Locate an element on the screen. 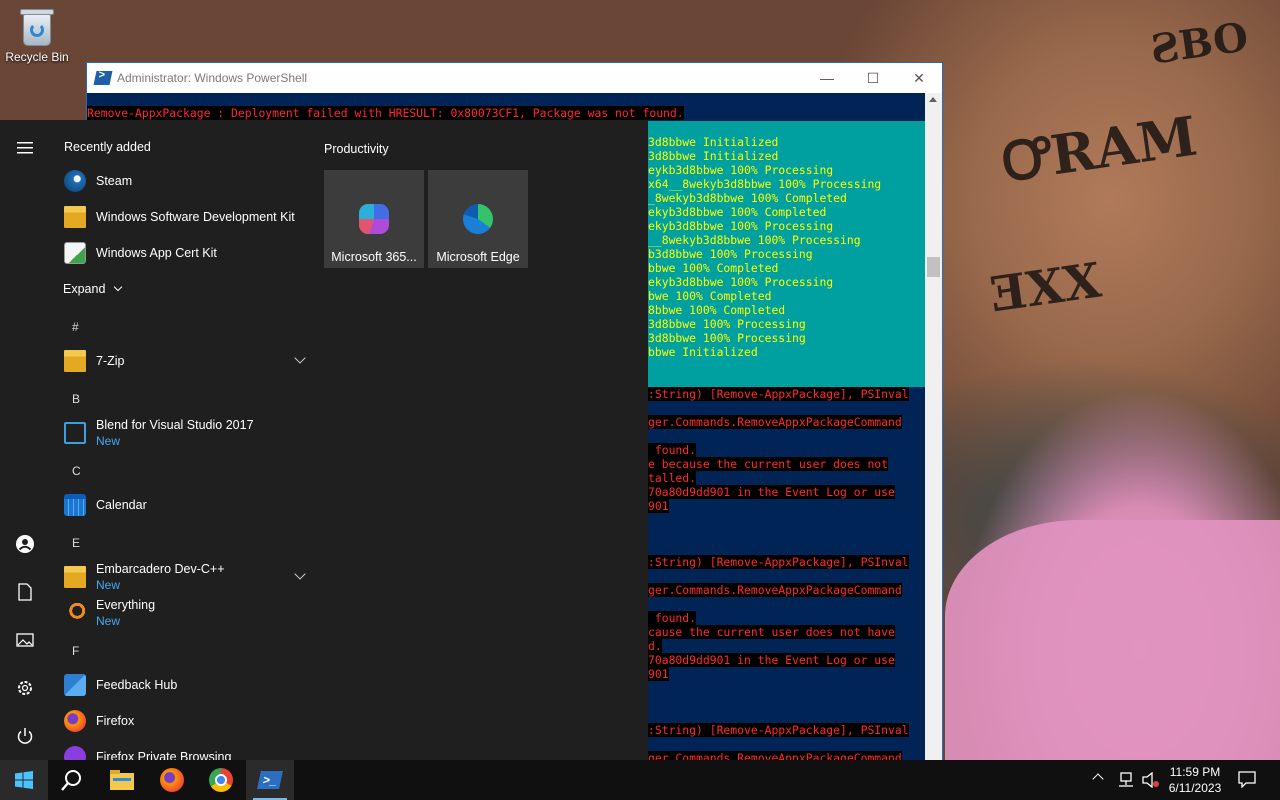 This screenshot has height=800, width=1280. user-account-icon is located at coordinates (25, 544).